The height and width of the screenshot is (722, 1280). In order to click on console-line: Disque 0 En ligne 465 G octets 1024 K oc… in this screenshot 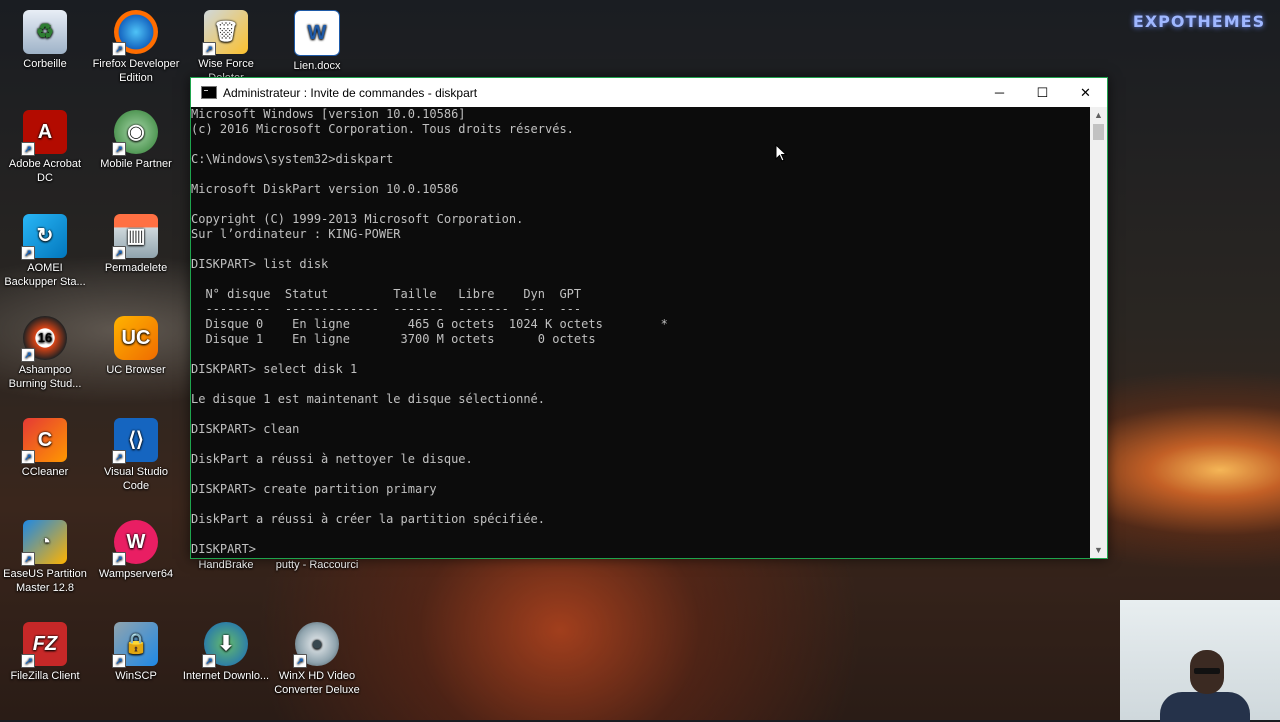, I will do `click(429, 324)`.